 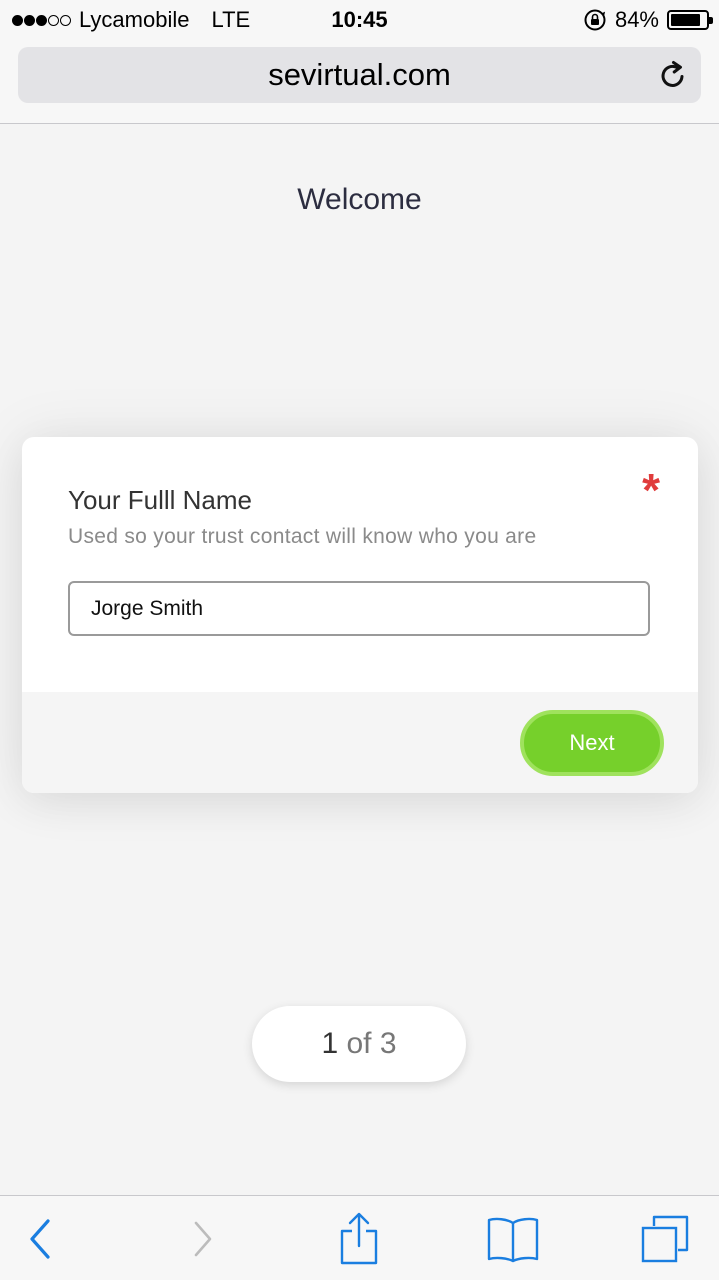 I want to click on browser-address-area: sevirtual.com, so click(x=359, y=82).